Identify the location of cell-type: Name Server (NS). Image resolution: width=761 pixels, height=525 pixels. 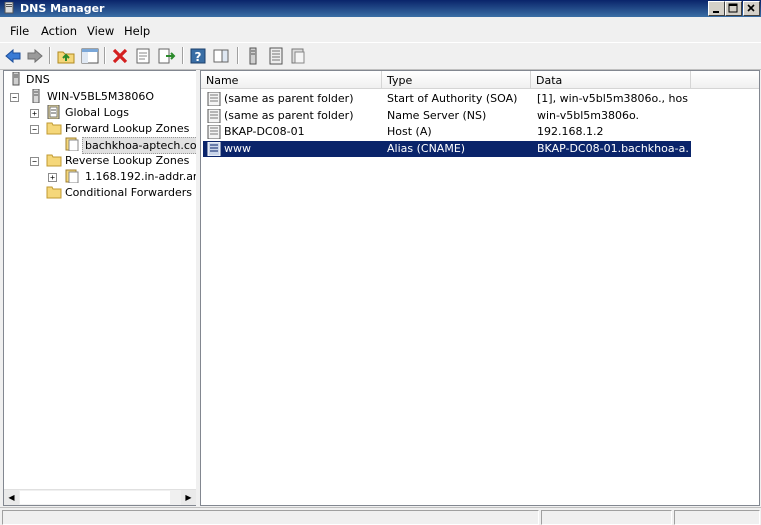
(437, 115).